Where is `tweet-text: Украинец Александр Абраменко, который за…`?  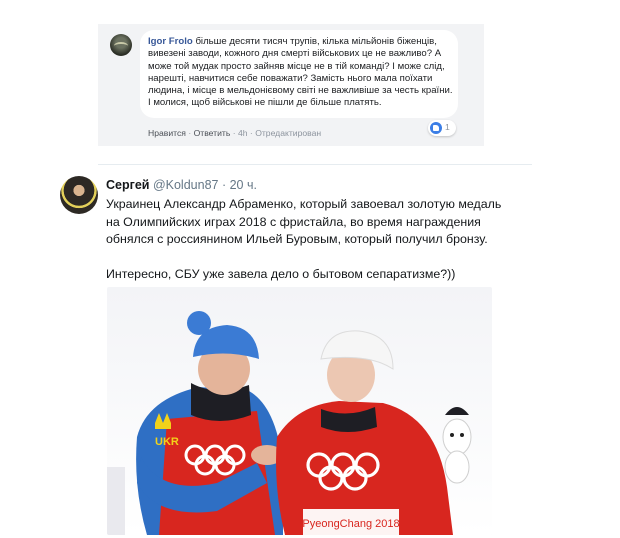
tweet-text: Украинец Александр Абраменко, который за… is located at coordinates (306, 240).